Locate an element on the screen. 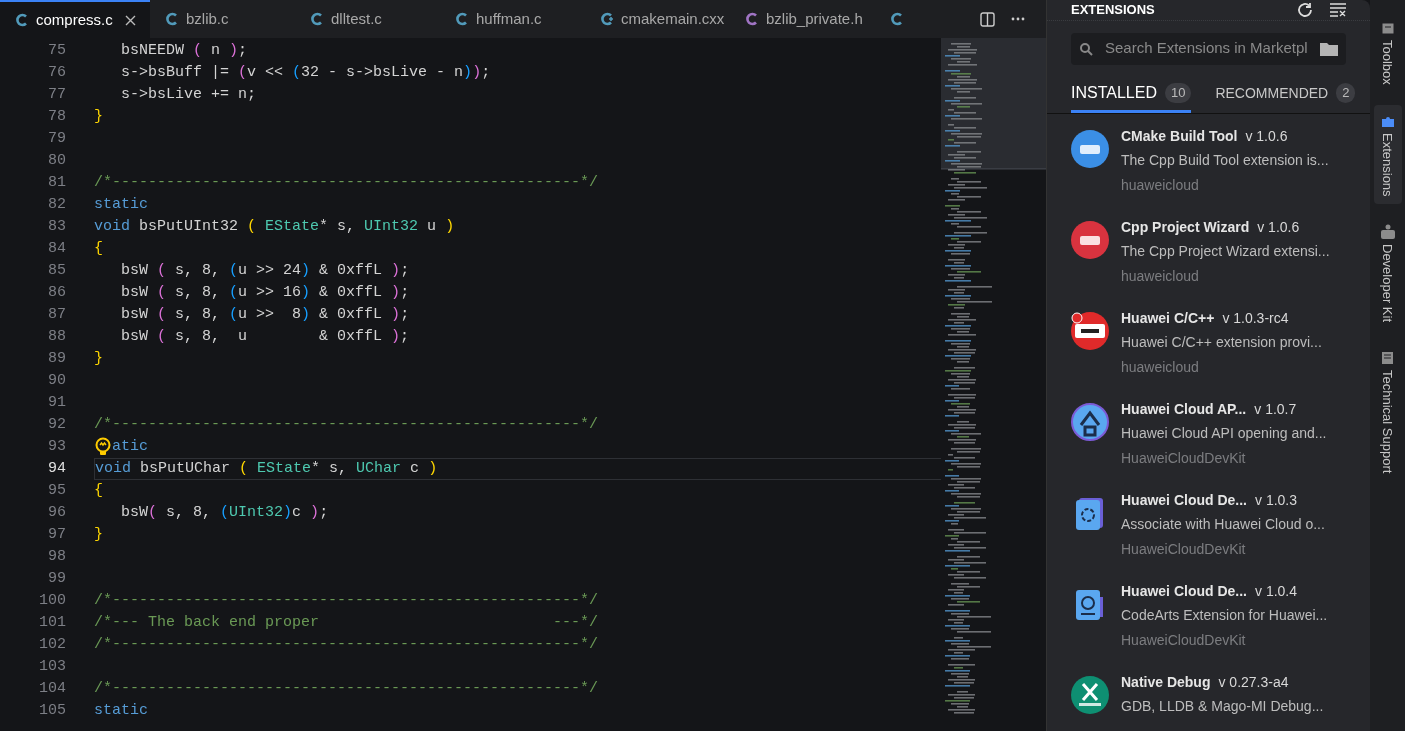 This screenshot has width=1405, height=731. code-line: bsW ( s, 8, (u >> 8) & 0xffL ); is located at coordinates (265, 314).